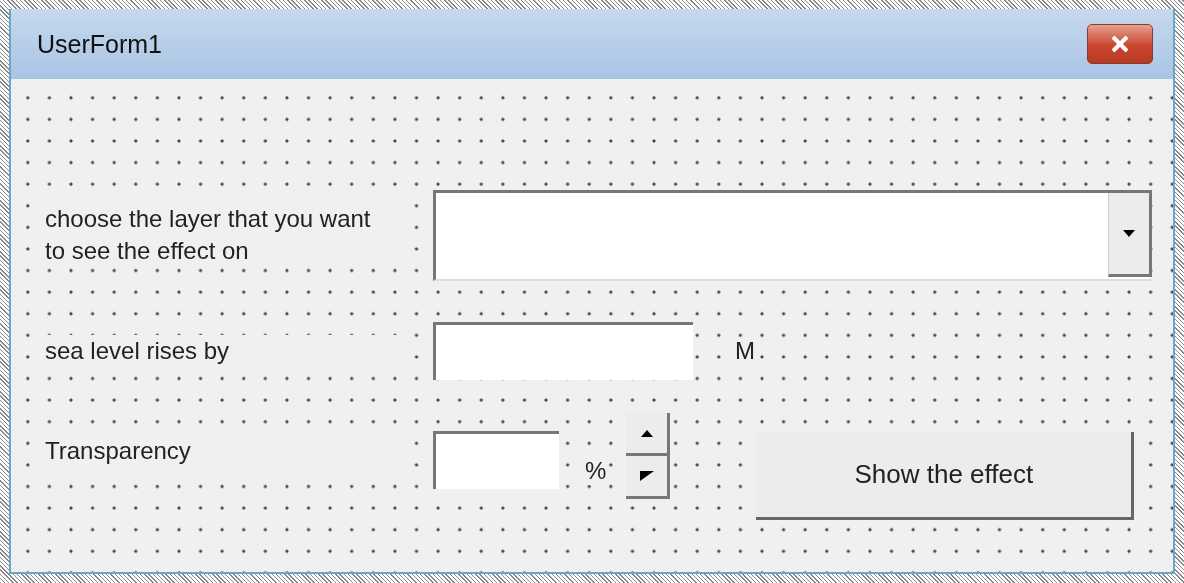 This screenshot has height=583, width=1184. I want to click on down-arrow-icon, so click(646, 476).